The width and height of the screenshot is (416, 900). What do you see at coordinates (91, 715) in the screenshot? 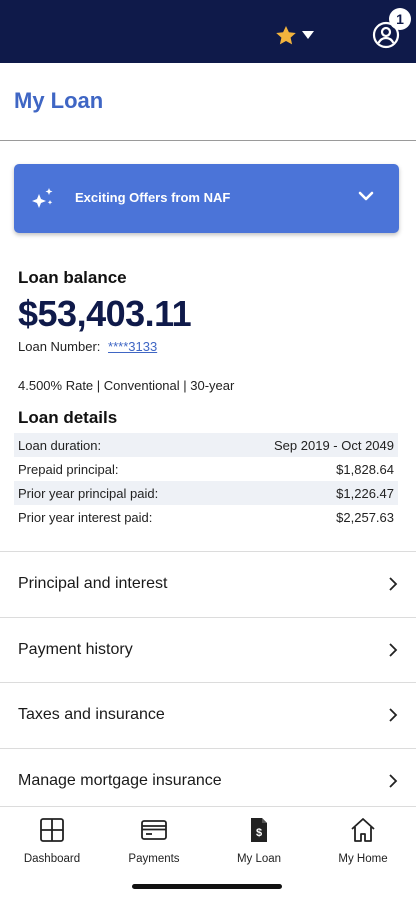
I see `nav-item-label: Taxes and insurance` at bounding box center [91, 715].